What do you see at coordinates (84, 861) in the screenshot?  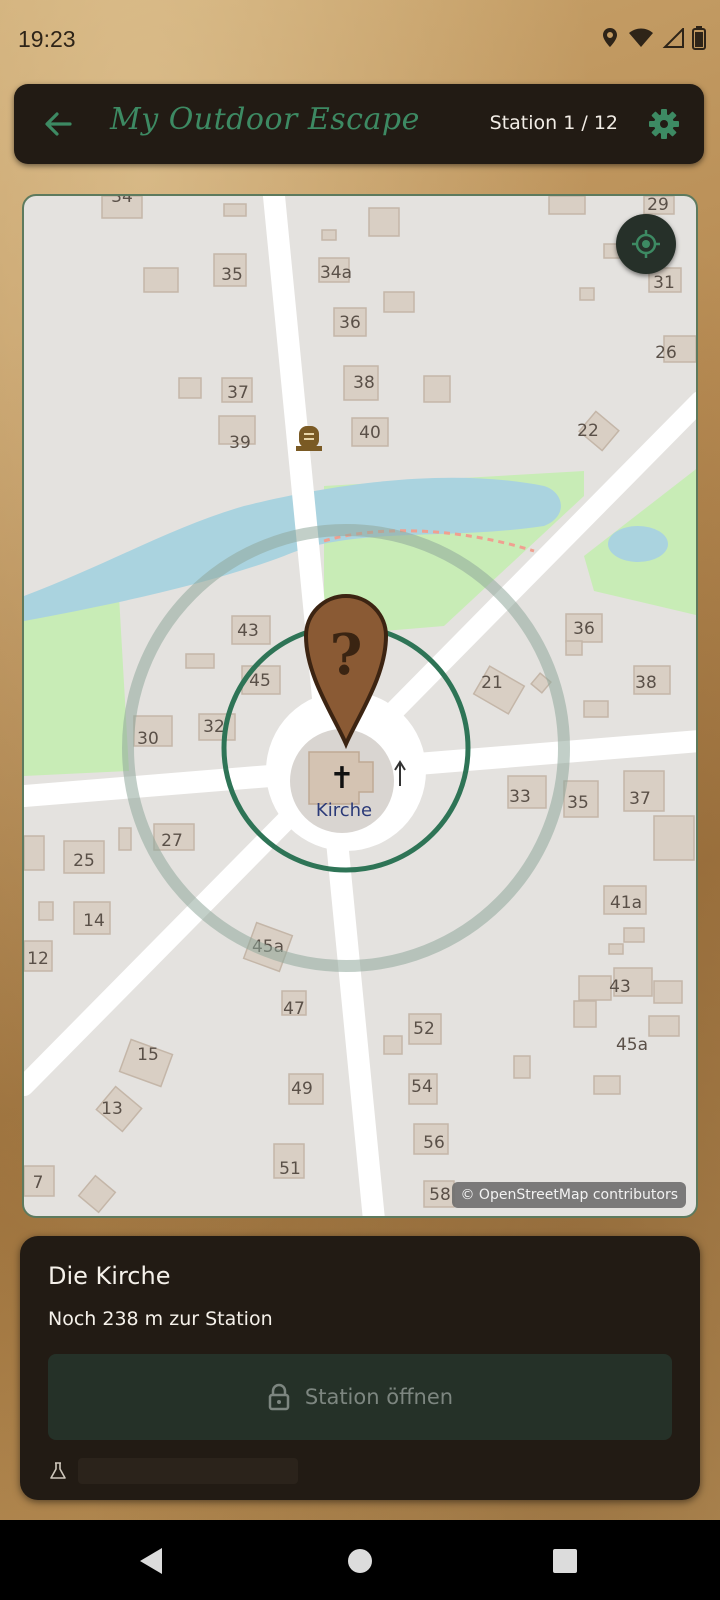 I see `house-number: 25` at bounding box center [84, 861].